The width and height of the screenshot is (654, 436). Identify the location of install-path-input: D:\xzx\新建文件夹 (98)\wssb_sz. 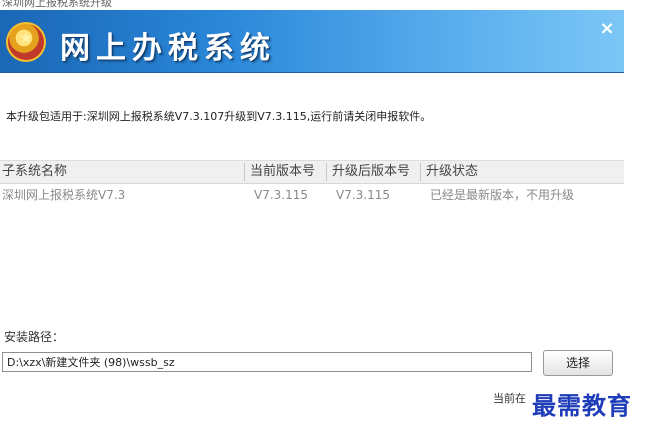
(267, 362).